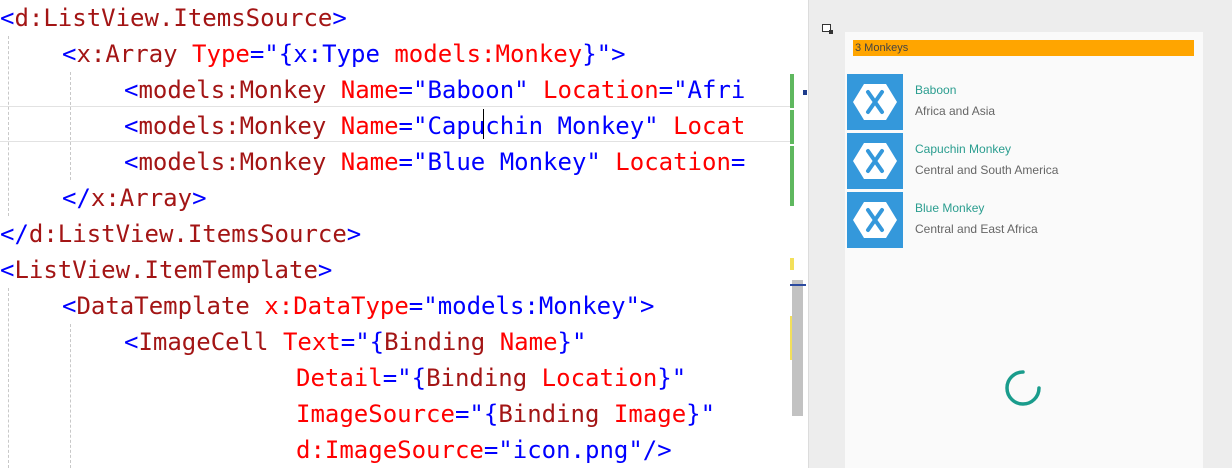  I want to click on code-token: Detail, so click(339, 378).